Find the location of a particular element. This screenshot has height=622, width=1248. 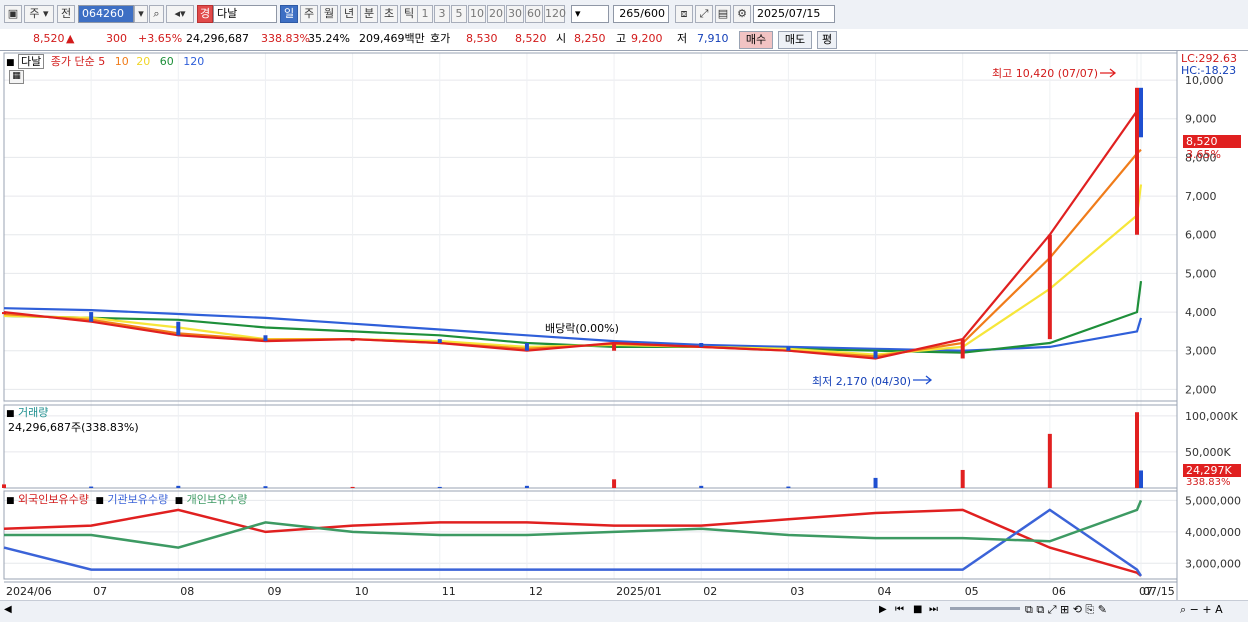

period-tab-5: 초 is located at coordinates (389, 14).